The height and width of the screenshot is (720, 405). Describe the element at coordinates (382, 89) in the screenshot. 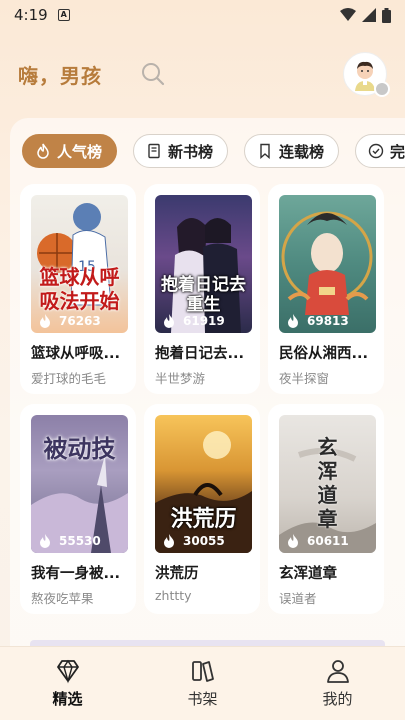

I see `sync-badge-icon` at that location.